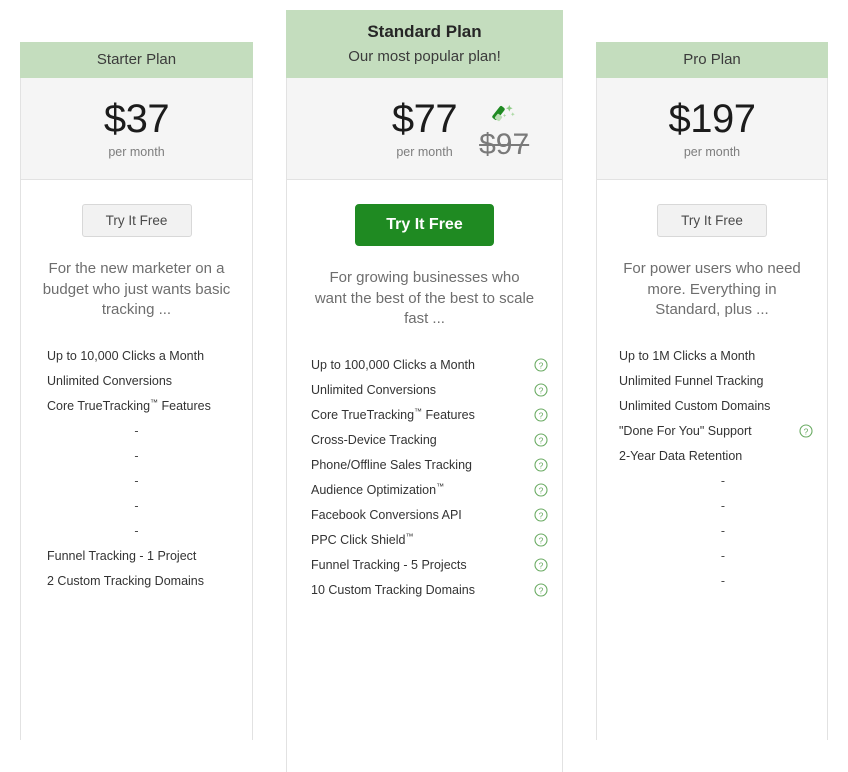 The width and height of the screenshot is (848, 772). Describe the element at coordinates (136, 380) in the screenshot. I see `feature-item: Unlimited Conversions` at that location.